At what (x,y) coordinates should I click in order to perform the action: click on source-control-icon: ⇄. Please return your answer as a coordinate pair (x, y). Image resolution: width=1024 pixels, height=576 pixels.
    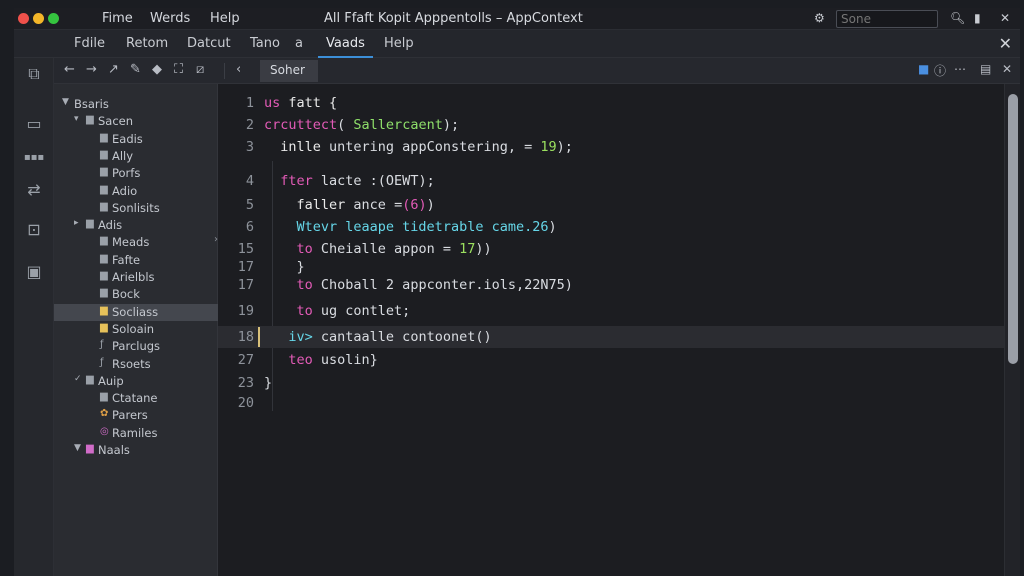
    Looking at the image, I should click on (34, 189).